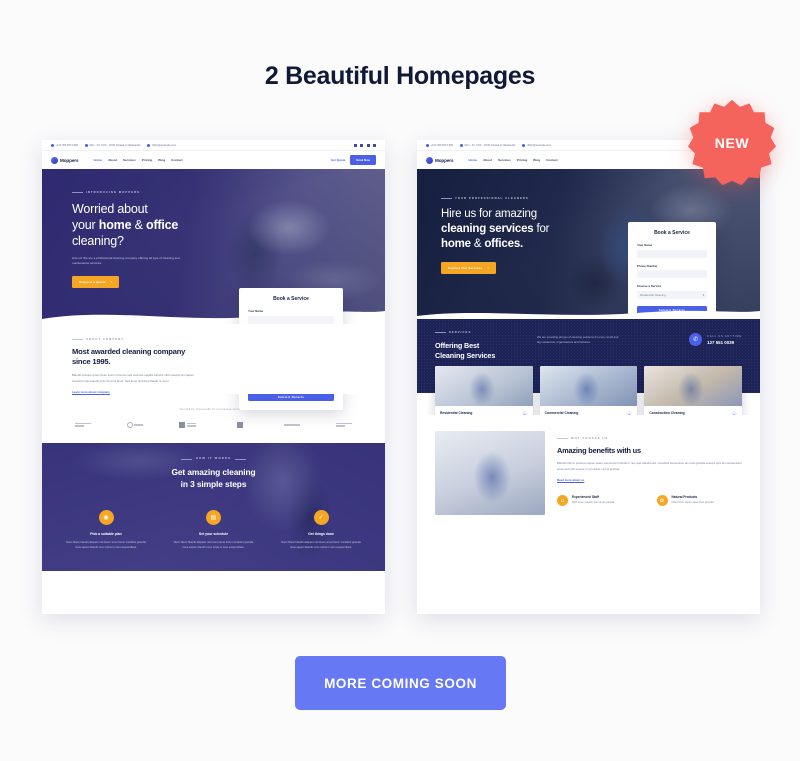 The width and height of the screenshot is (800, 761). What do you see at coordinates (69, 160) in the screenshot?
I see `m1-logo-text: Moppers` at bounding box center [69, 160].